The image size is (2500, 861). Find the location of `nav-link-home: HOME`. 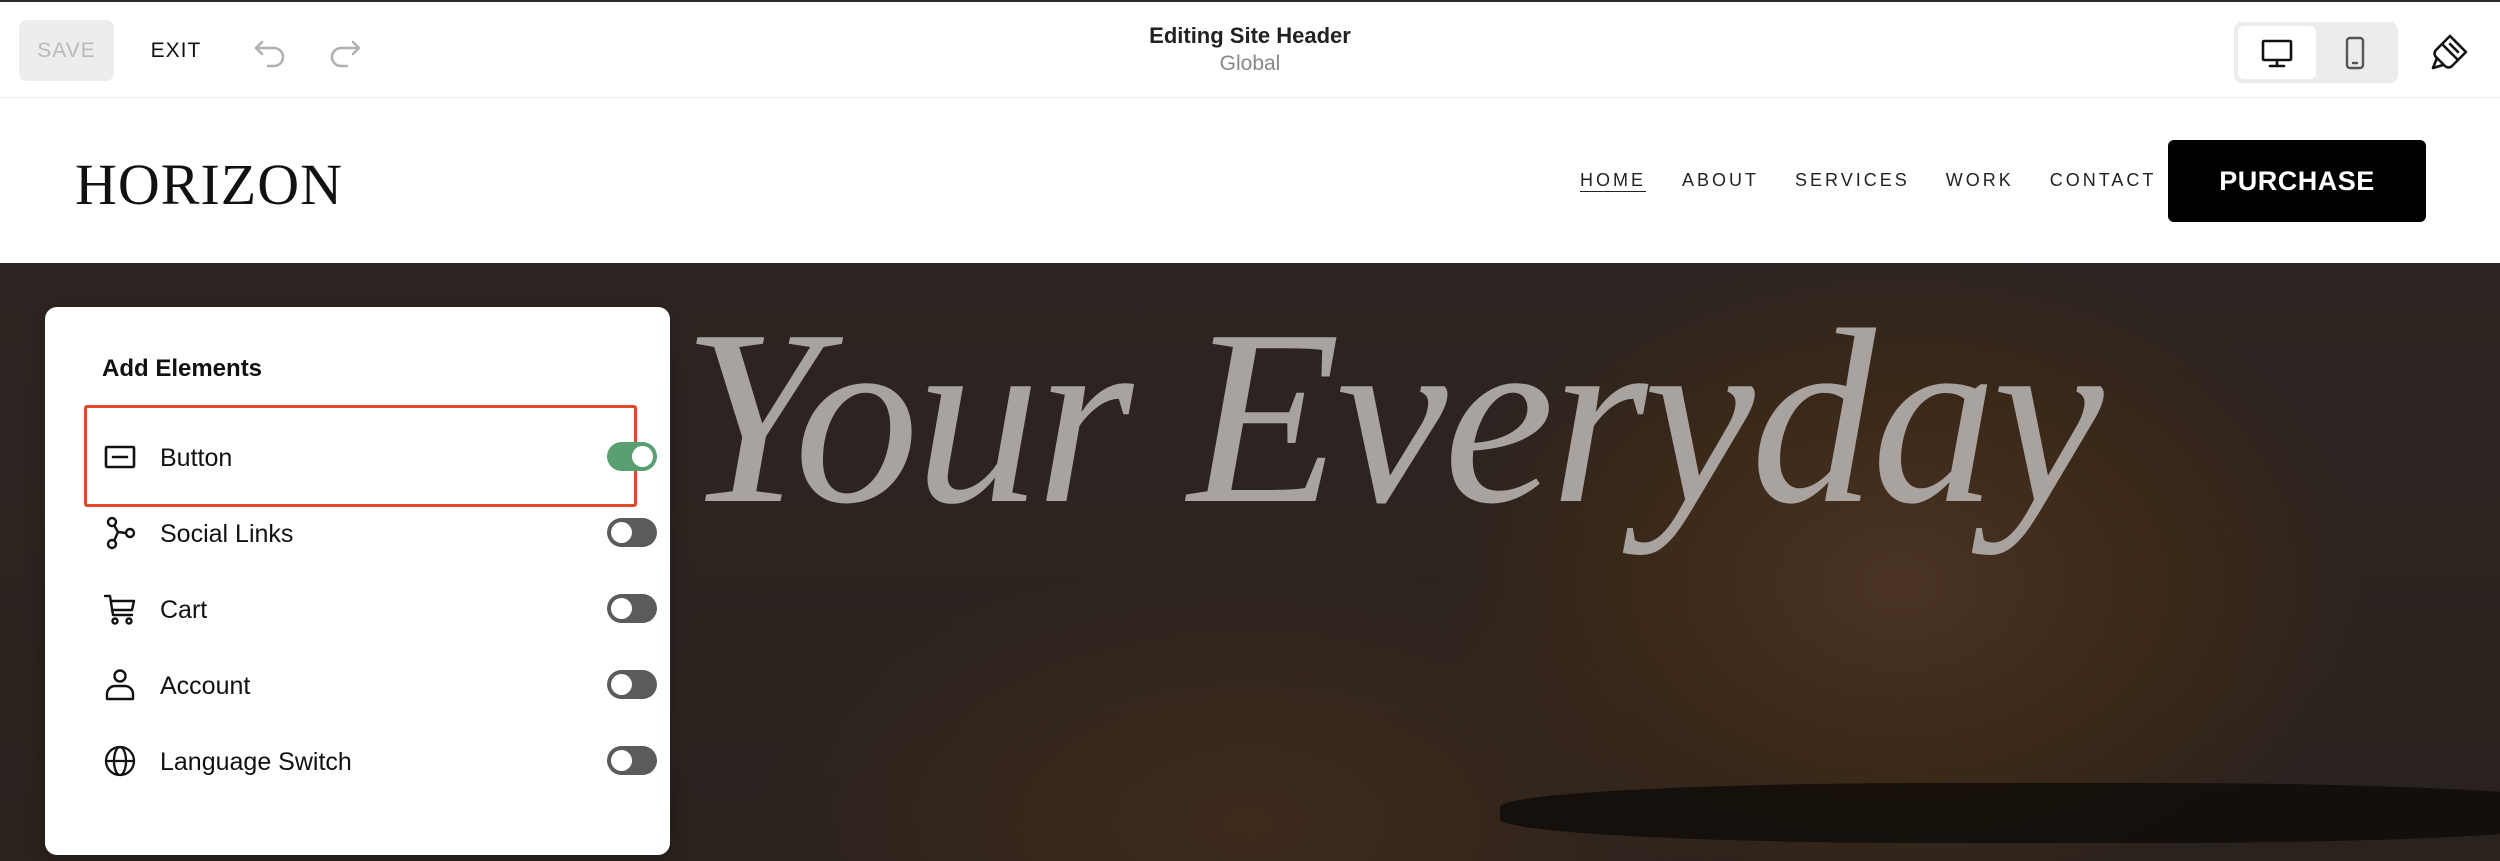

nav-link-home: HOME is located at coordinates (1613, 180).